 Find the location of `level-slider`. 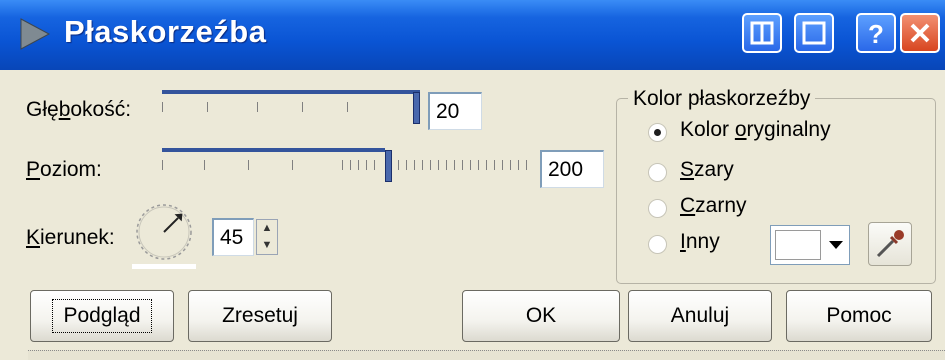

level-slider is located at coordinates (345, 166).